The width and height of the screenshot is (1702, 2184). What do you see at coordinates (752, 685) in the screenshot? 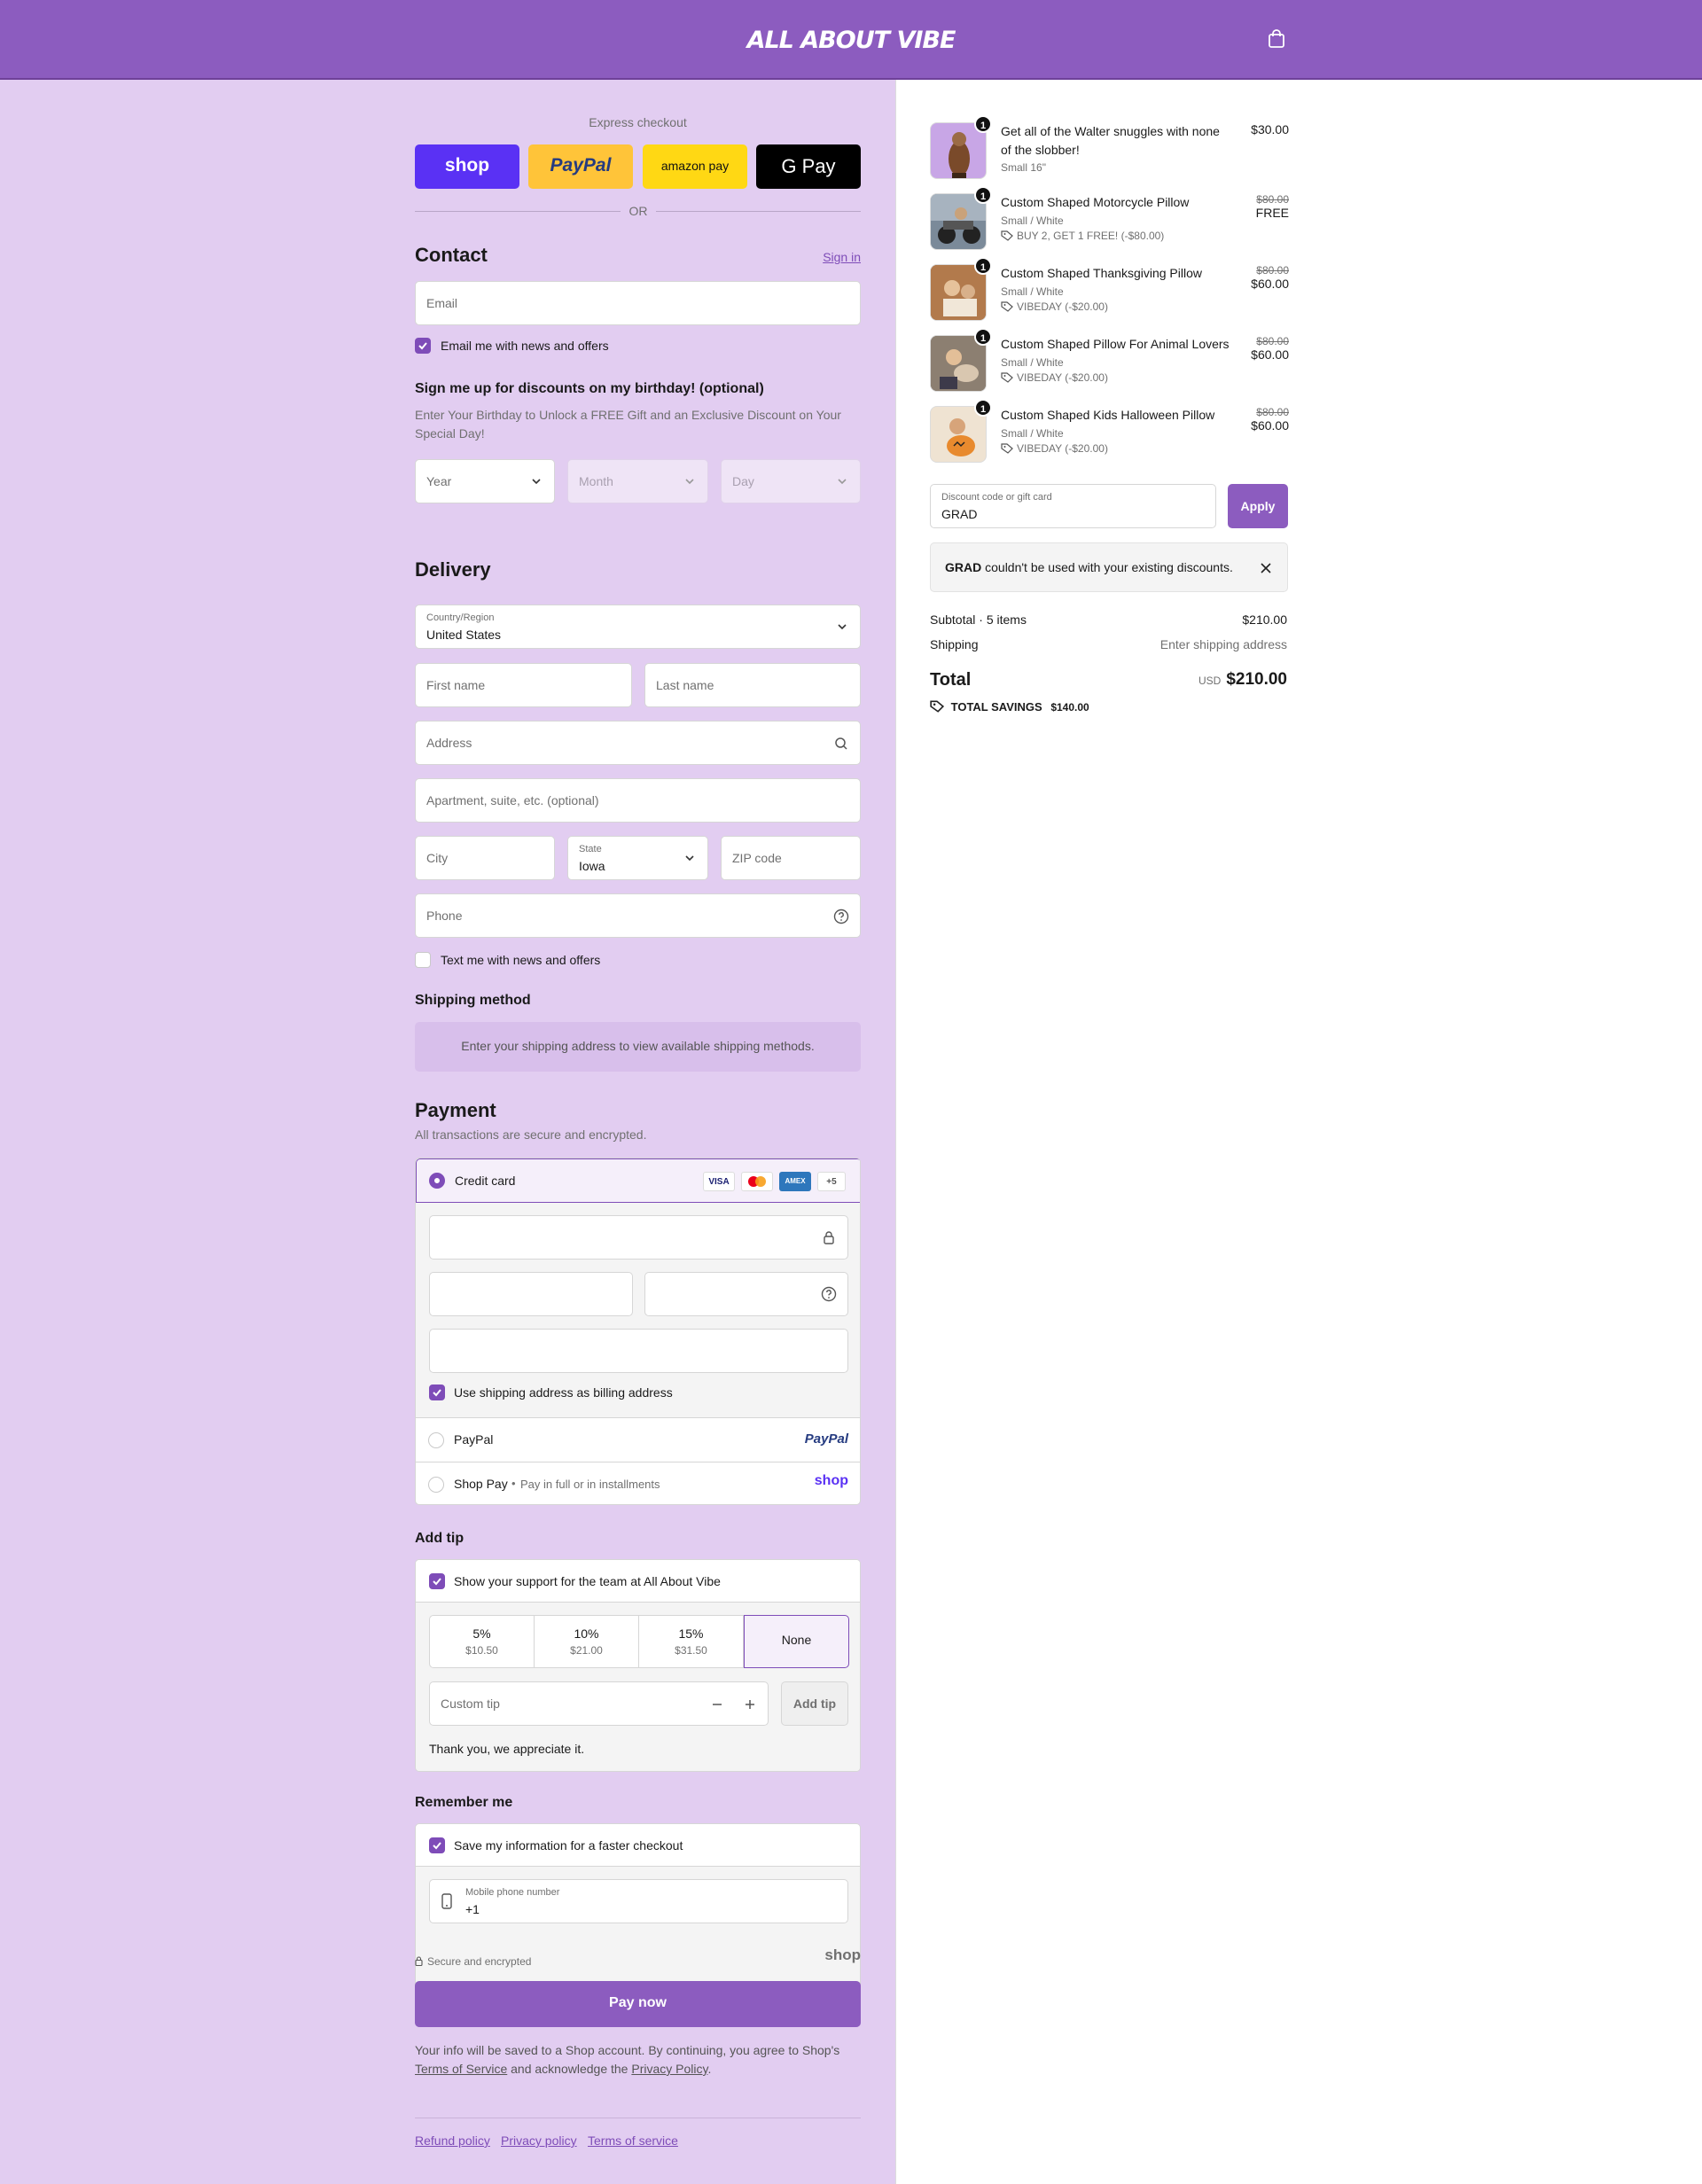
I see `last-name-field: Last name` at bounding box center [752, 685].